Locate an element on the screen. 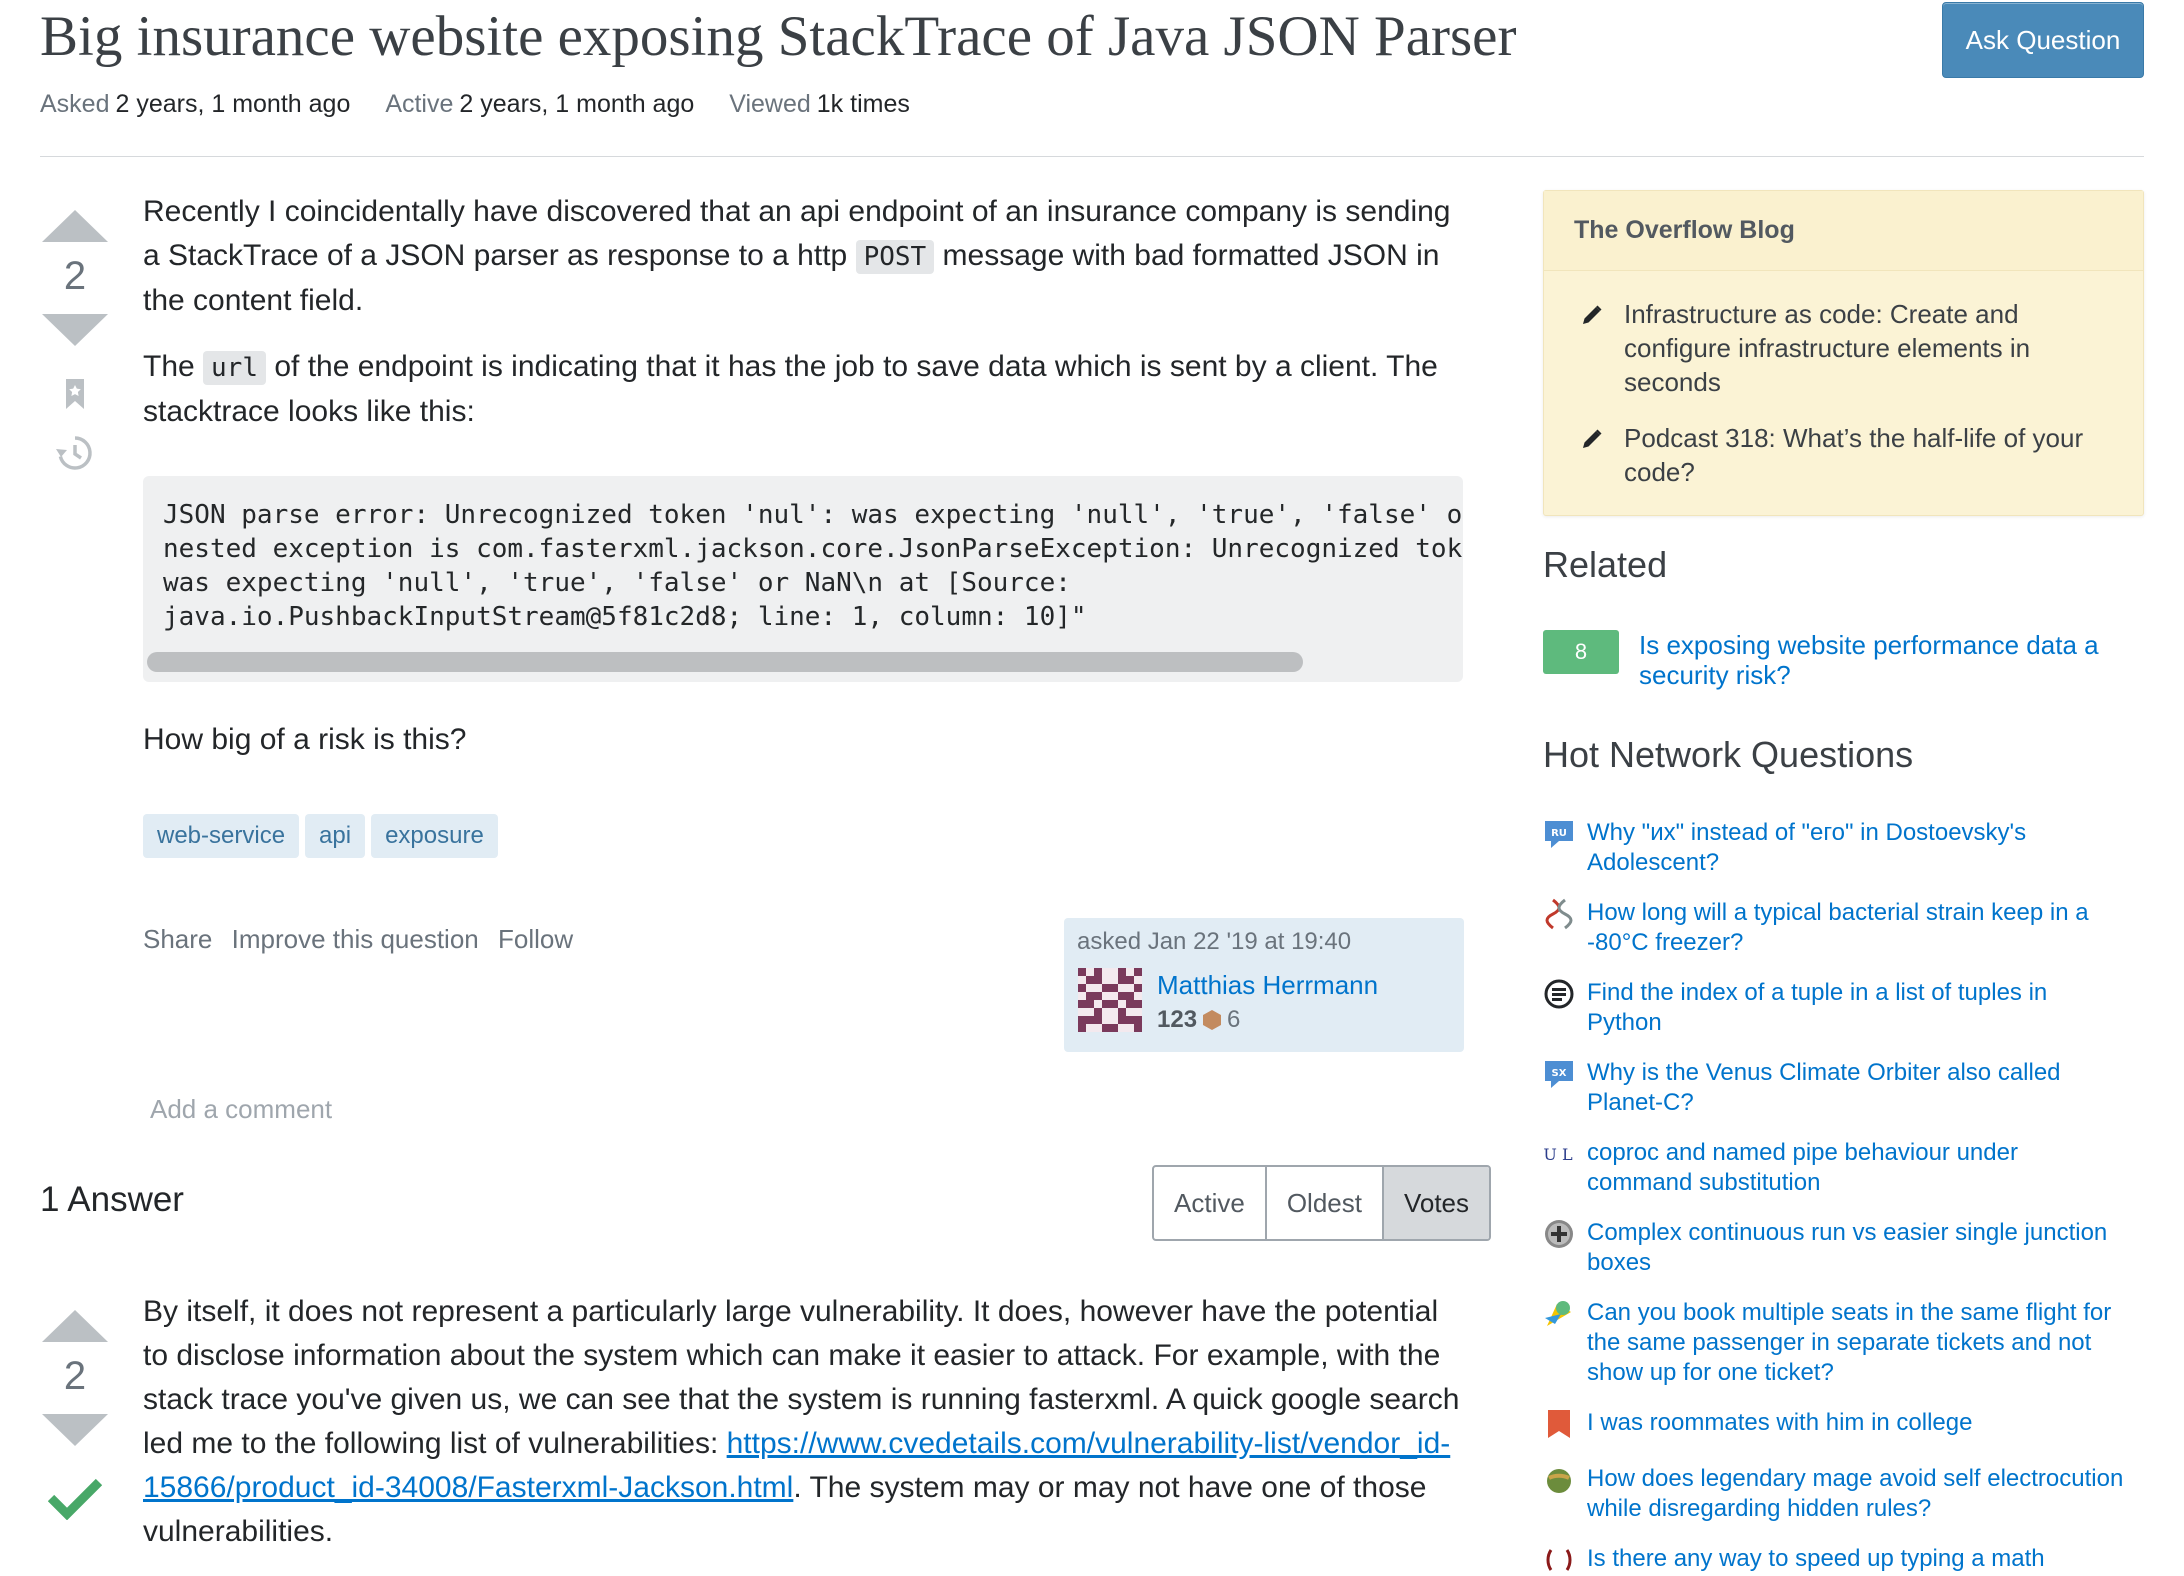 The image size is (2184, 1576). asked-value: 2 years, 1 month ago is located at coordinates (232, 104).